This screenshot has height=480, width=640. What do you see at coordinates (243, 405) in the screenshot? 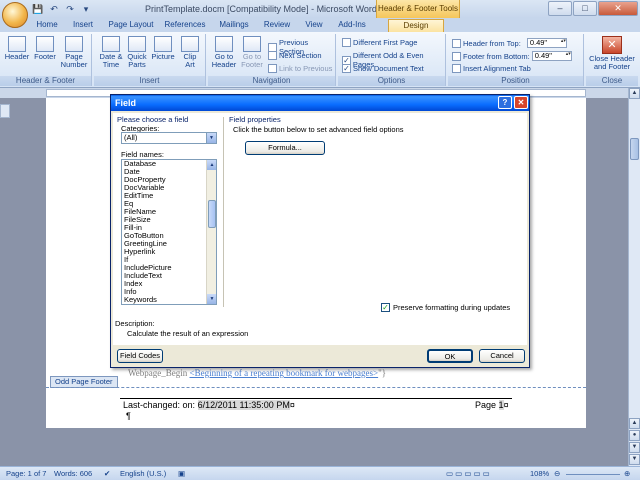
I see `footer-date-field: 6/12/2011 11:35:00 PM` at bounding box center [243, 405].